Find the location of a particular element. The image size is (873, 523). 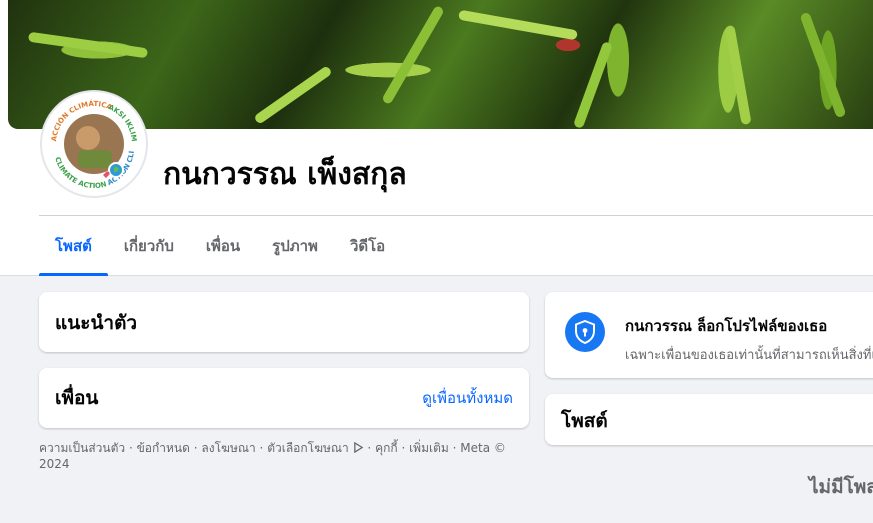

intro-card: แนะนำตัว is located at coordinates (284, 322).